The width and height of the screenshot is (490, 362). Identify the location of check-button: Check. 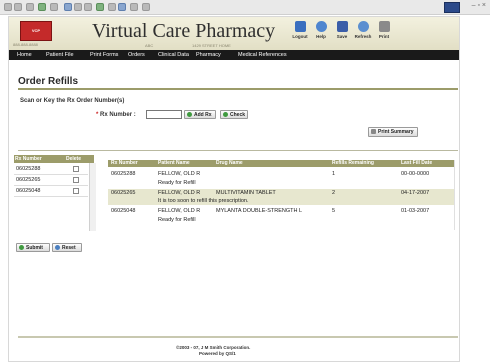
(234, 114).